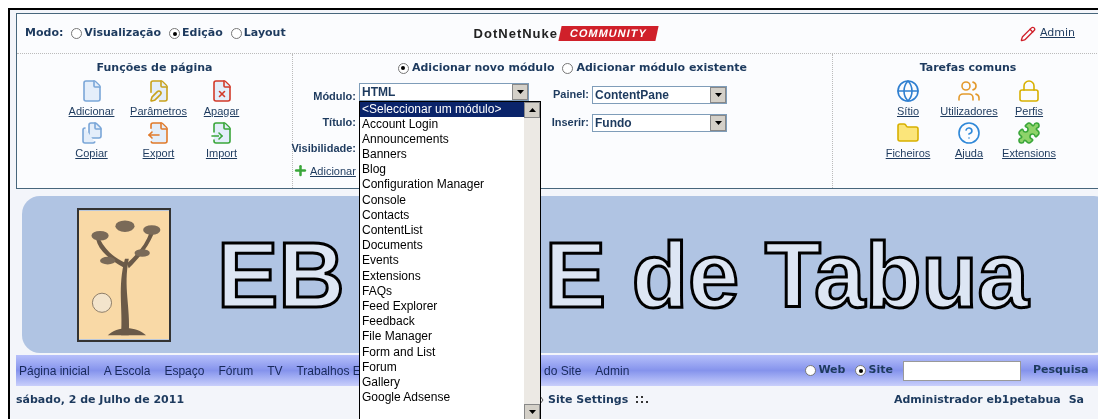  Describe the element at coordinates (442, 155) in the screenshot. I see `dropdown-option: Banners` at that location.